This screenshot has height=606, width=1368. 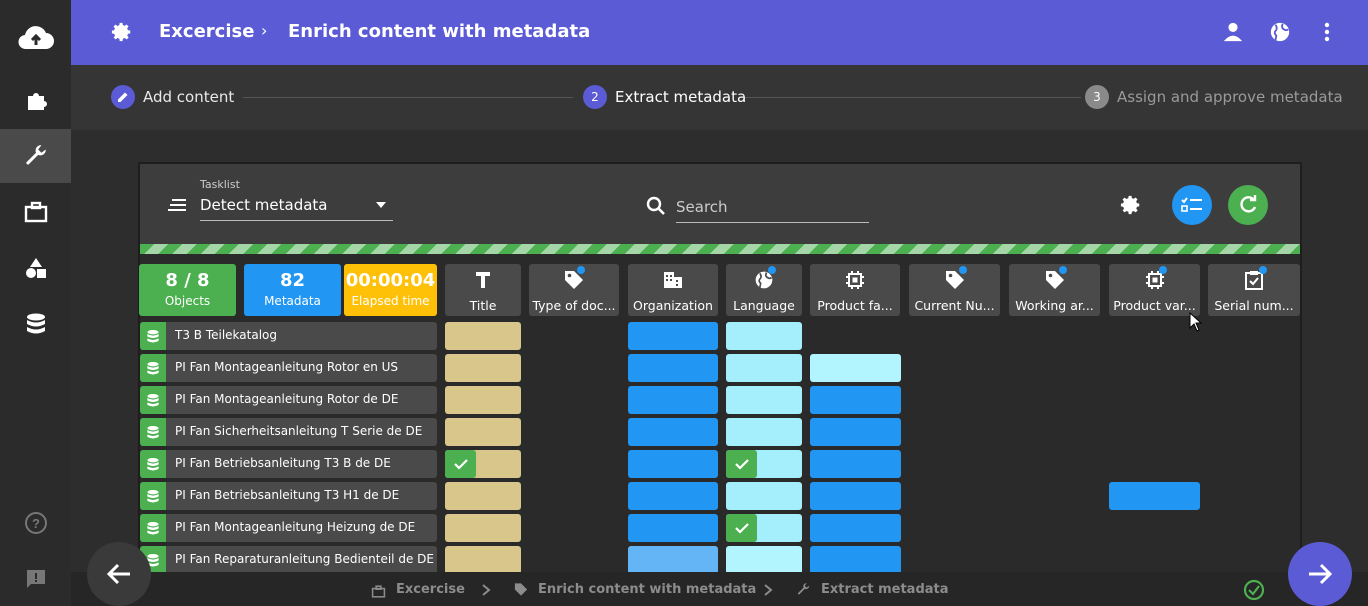 I want to click on table-row: PI Fan Betriebsanleitung T3 B de DE, so click(x=288, y=464).